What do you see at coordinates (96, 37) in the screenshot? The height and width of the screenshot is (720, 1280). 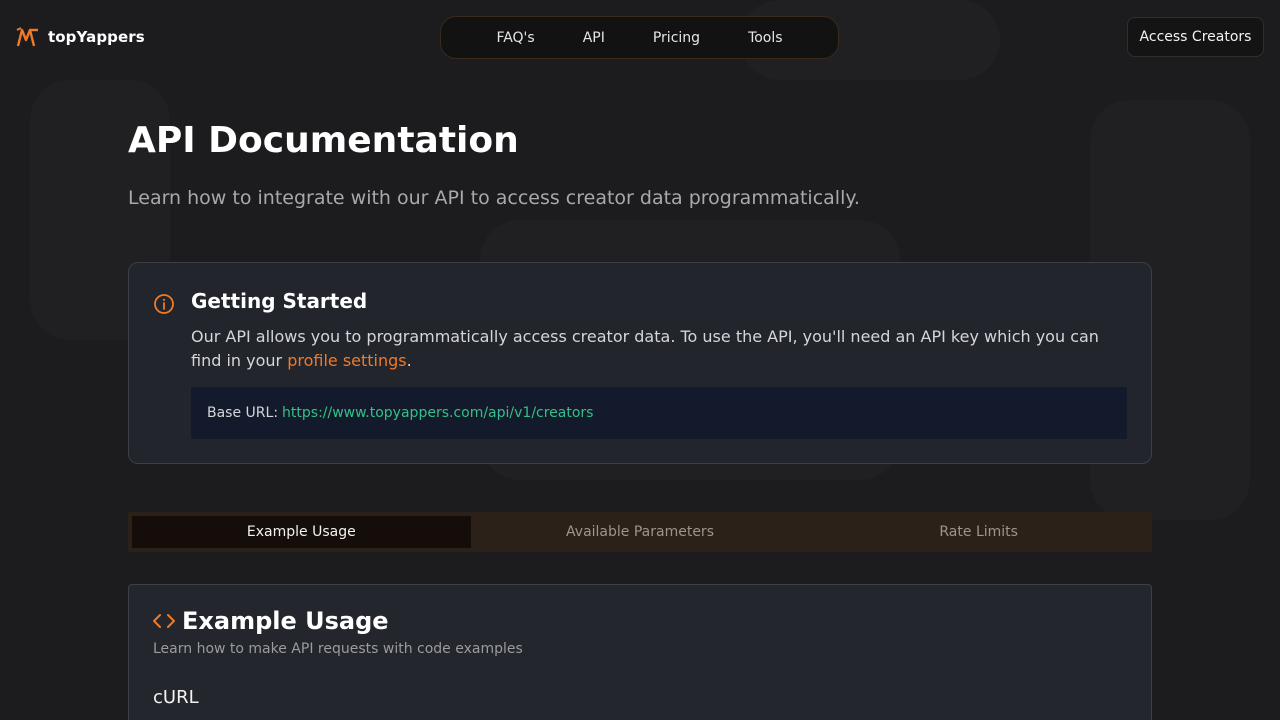 I see `brand-name: topYappers` at bounding box center [96, 37].